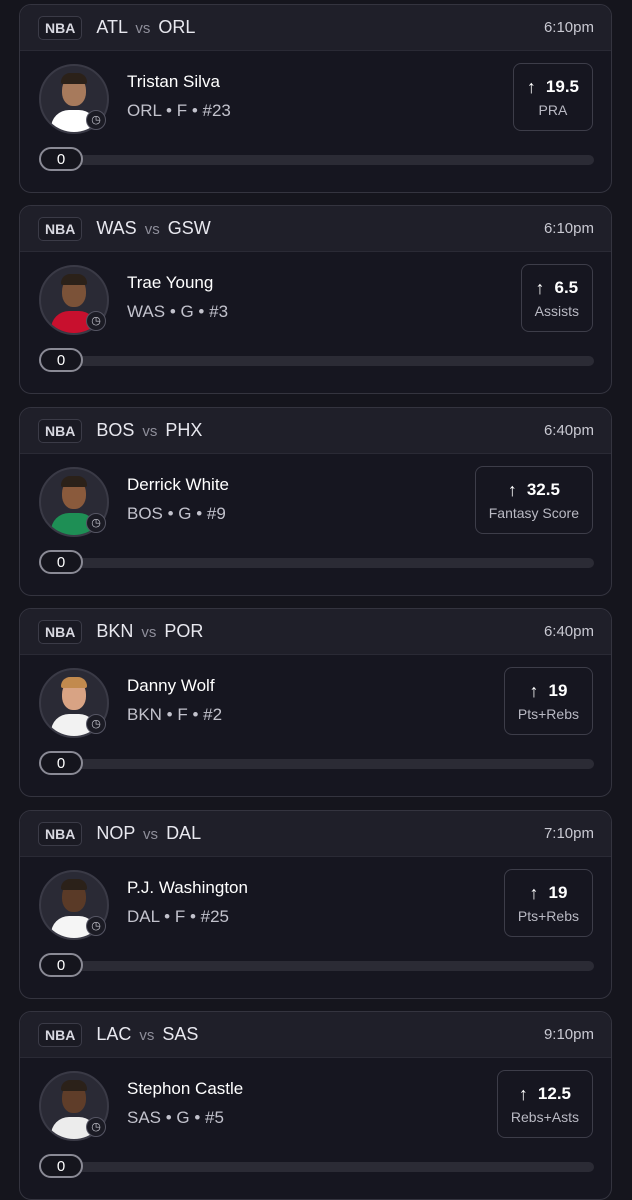  What do you see at coordinates (552, 97) in the screenshot?
I see `projection-button: ↑ 19.5 PRA` at bounding box center [552, 97].